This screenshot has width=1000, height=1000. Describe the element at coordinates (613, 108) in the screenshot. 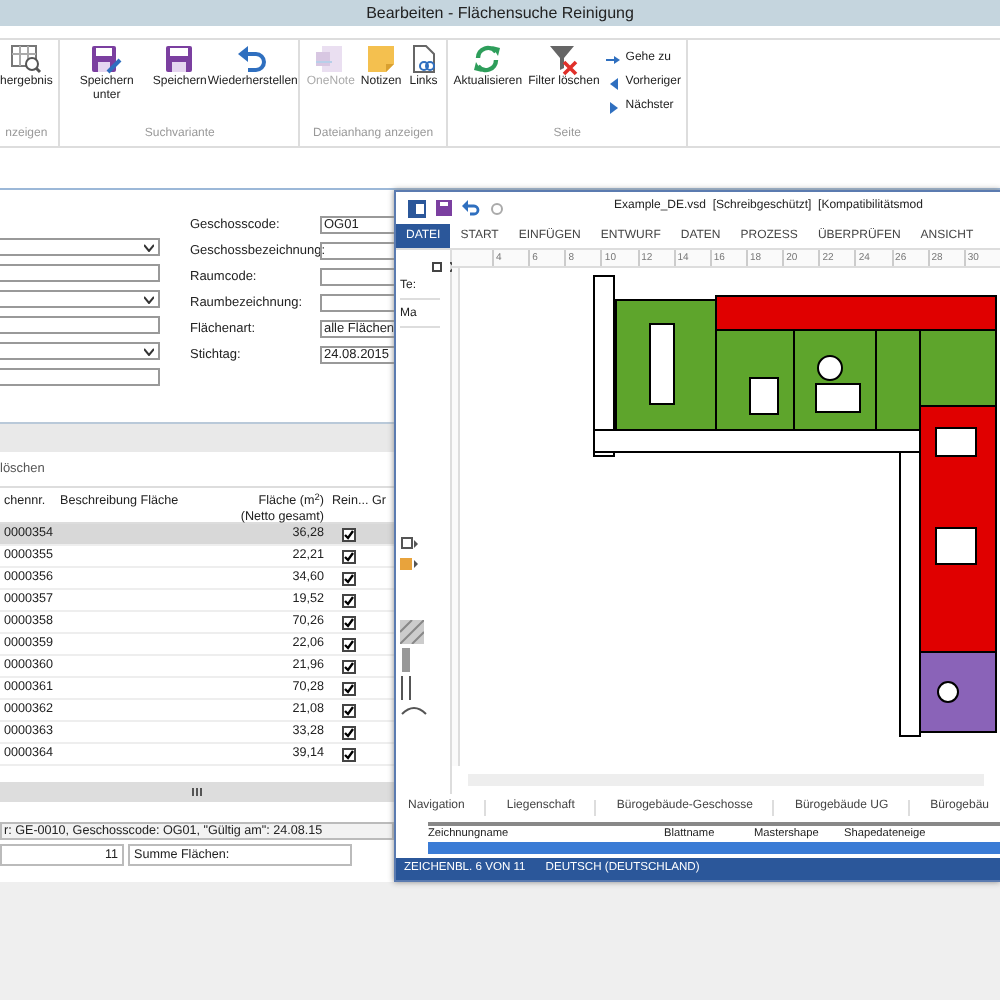

I see `triangle-right-icon` at that location.